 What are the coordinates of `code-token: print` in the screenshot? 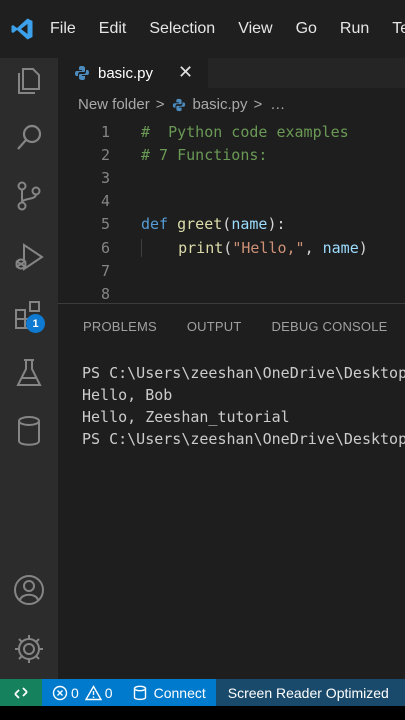 It's located at (201, 247).